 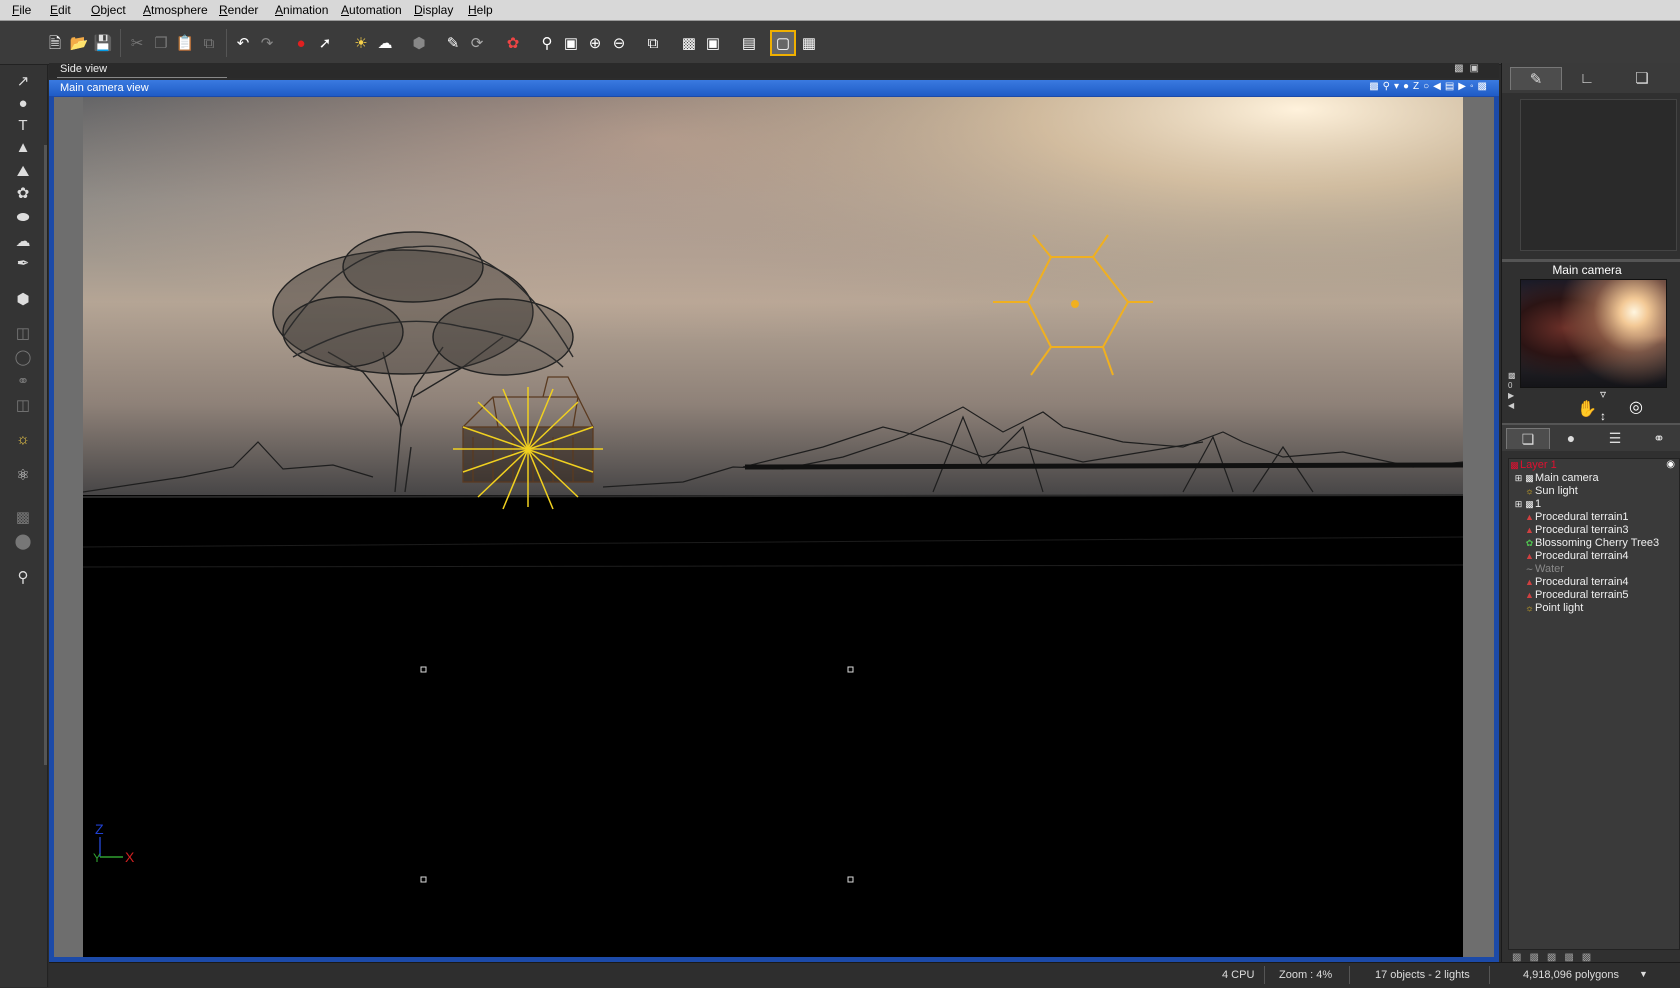 What do you see at coordinates (1598, 175) in the screenshot?
I see `aspect-panel` at bounding box center [1598, 175].